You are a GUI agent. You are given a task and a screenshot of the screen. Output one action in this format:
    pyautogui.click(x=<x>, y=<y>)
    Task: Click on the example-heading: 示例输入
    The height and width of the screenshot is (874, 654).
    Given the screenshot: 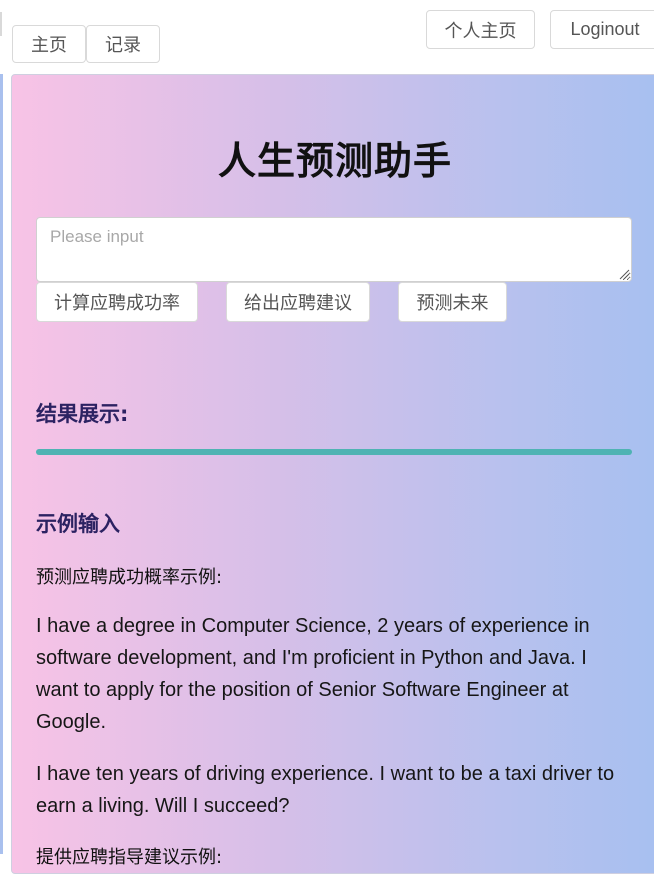 What is the action you would take?
    pyautogui.click(x=78, y=524)
    